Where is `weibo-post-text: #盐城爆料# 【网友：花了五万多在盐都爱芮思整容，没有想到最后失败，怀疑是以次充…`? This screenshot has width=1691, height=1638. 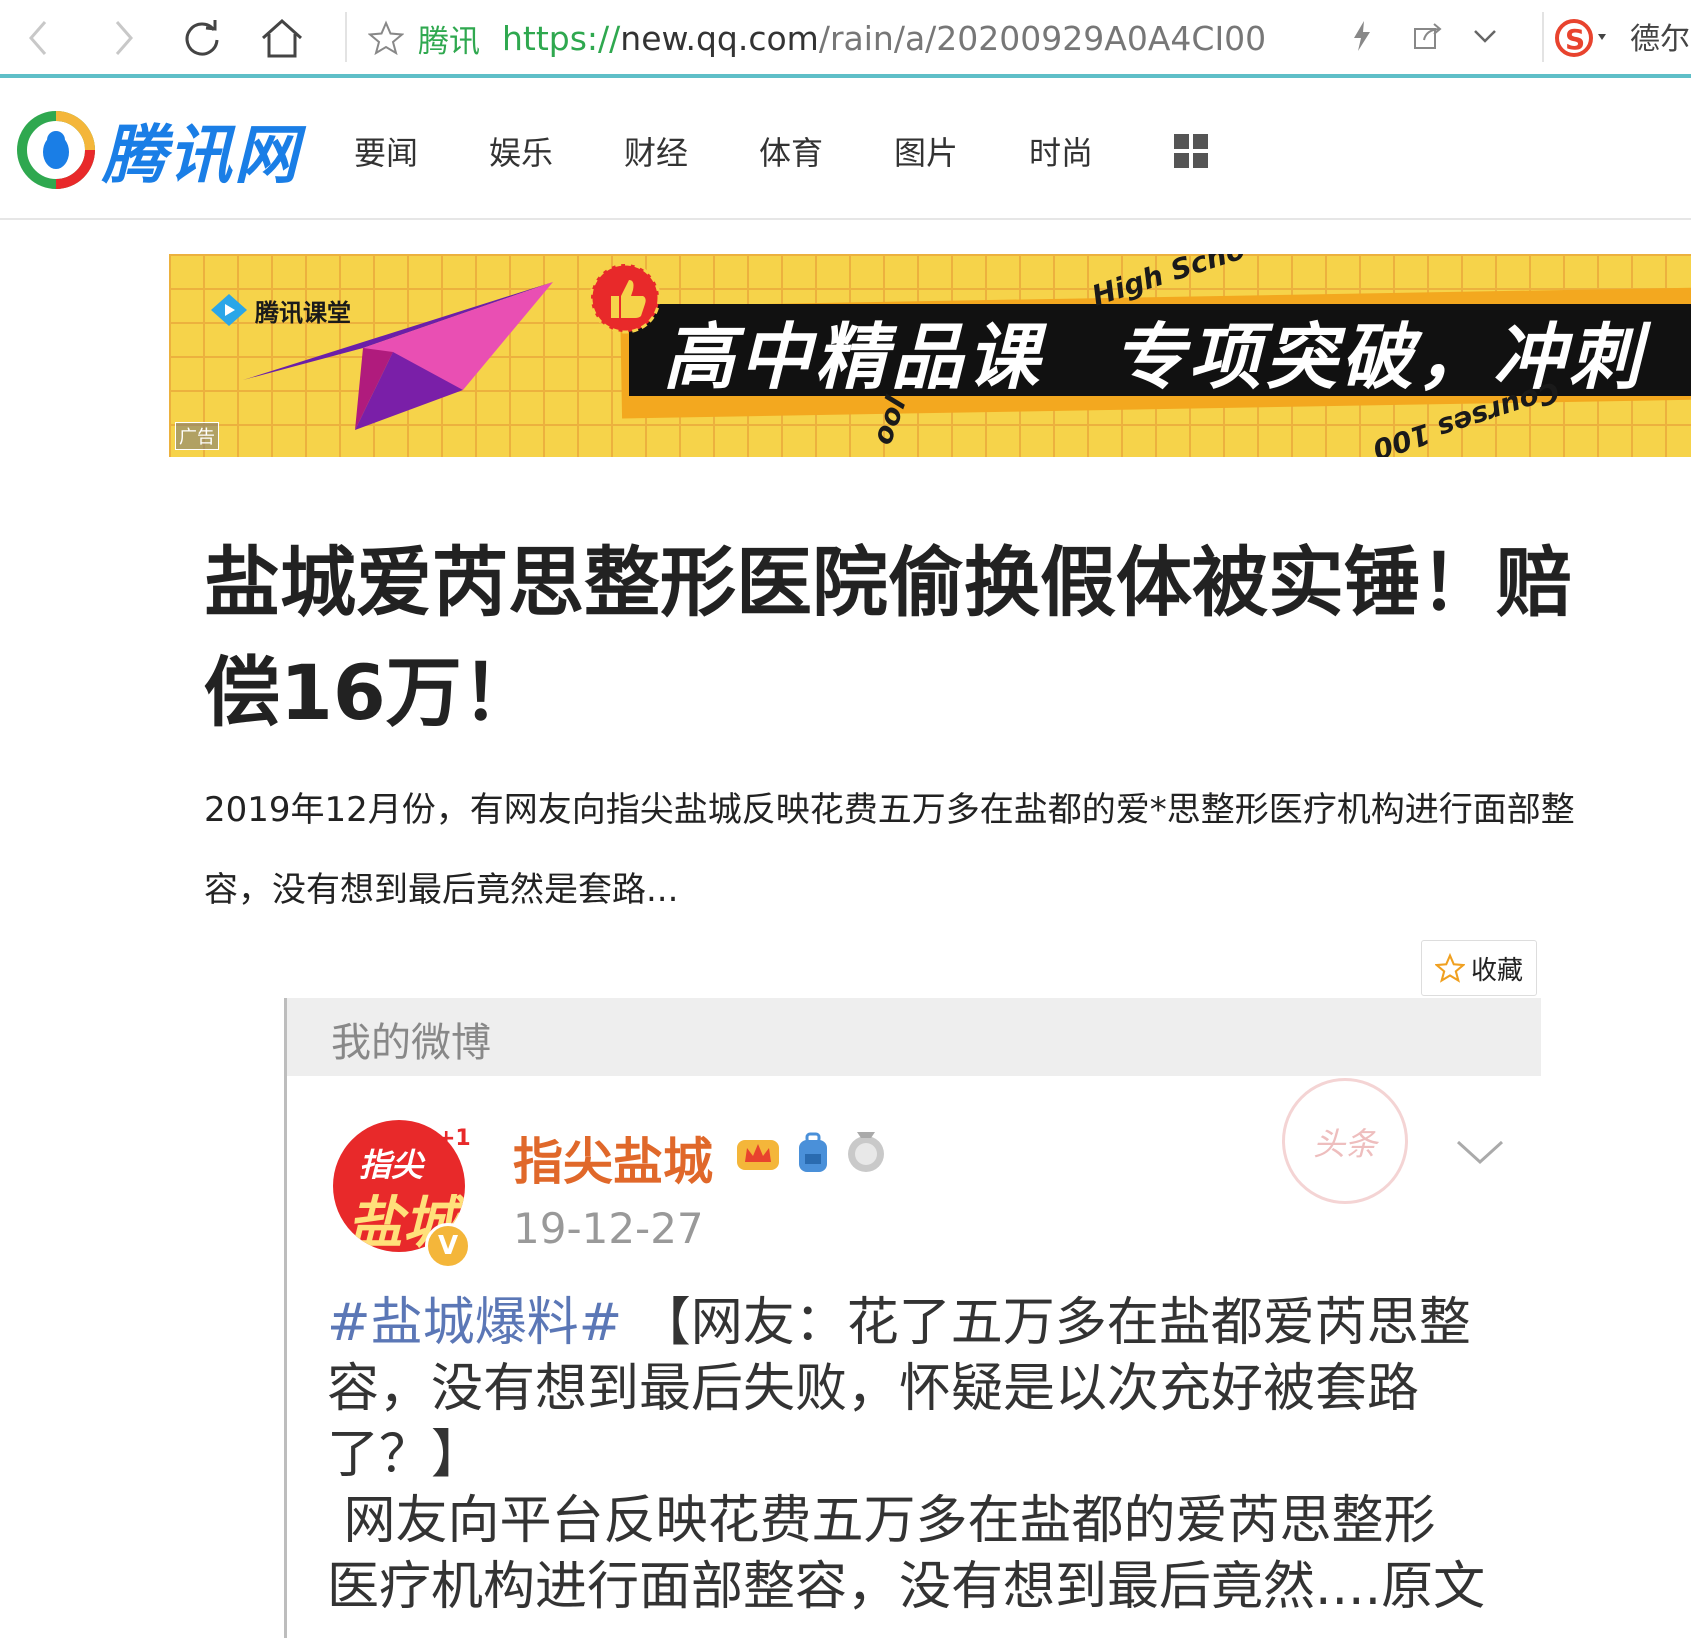
weibo-post-text: #盐城爆料# 【网友：花了五万多在盐都爱芮思整容，没有想到最后失败，怀疑是以次充… is located at coordinates (907, 1455).